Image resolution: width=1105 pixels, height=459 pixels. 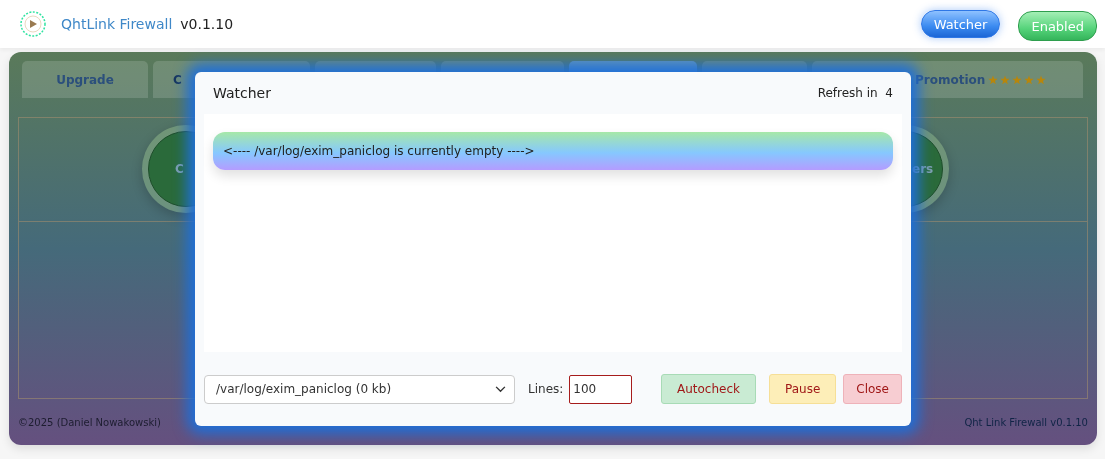 I want to click on dialog-title: Watcher, so click(x=242, y=92).